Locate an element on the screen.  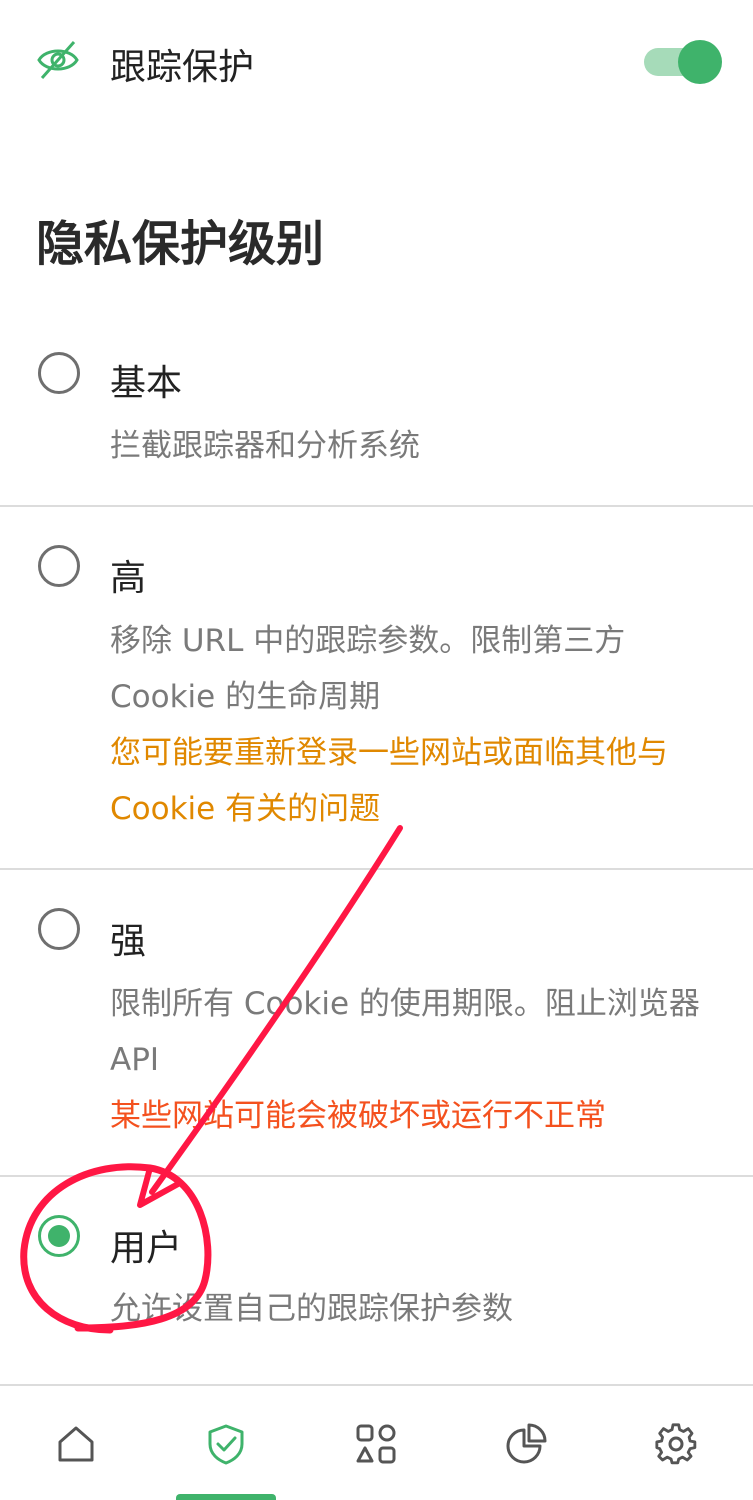
option-basic-title: 基本 is located at coordinates (146, 383).